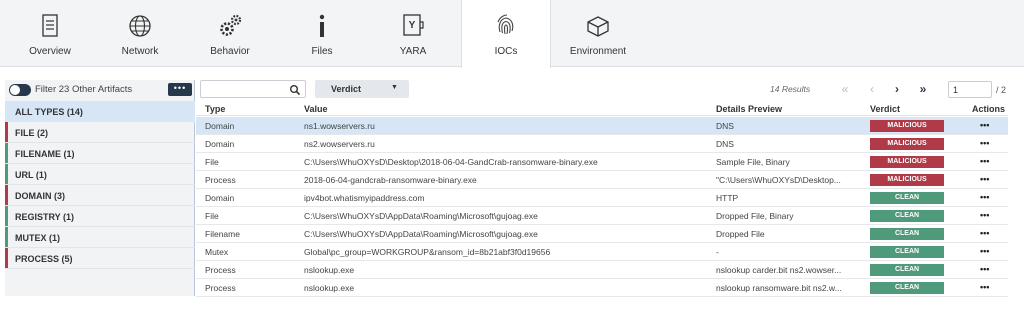  I want to click on tab-behavior: Behavior, so click(230, 33).